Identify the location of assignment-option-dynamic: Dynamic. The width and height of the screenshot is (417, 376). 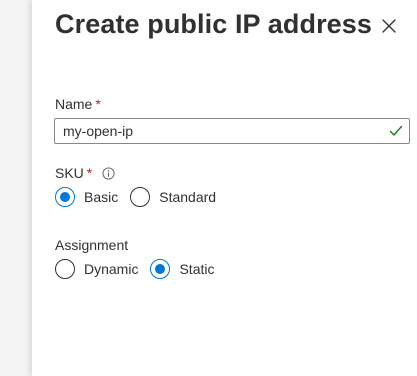
(96, 269).